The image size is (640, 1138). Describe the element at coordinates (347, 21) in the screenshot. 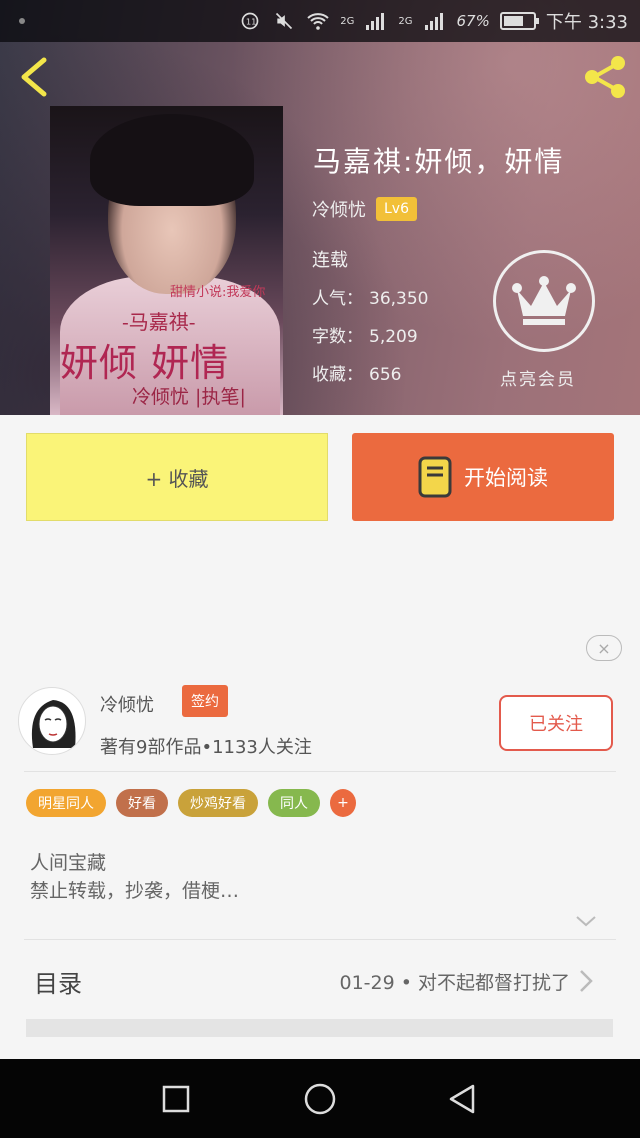

I see `signal-1-label: 2G` at that location.